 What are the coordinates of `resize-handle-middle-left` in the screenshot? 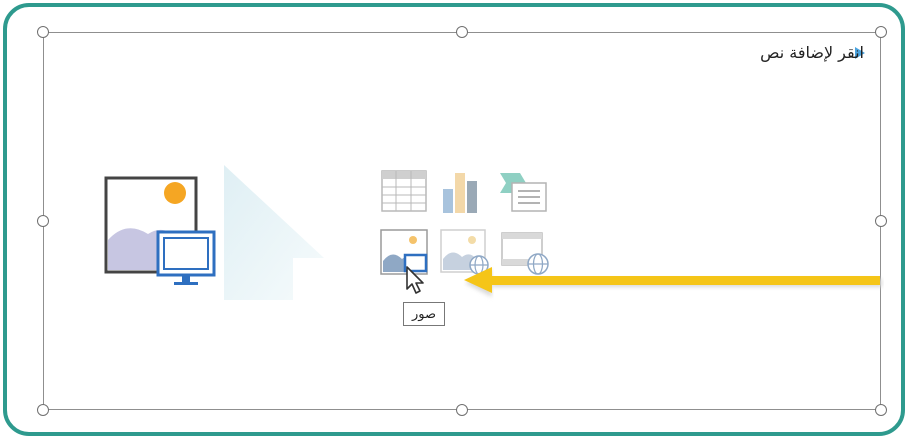 It's located at (43, 221).